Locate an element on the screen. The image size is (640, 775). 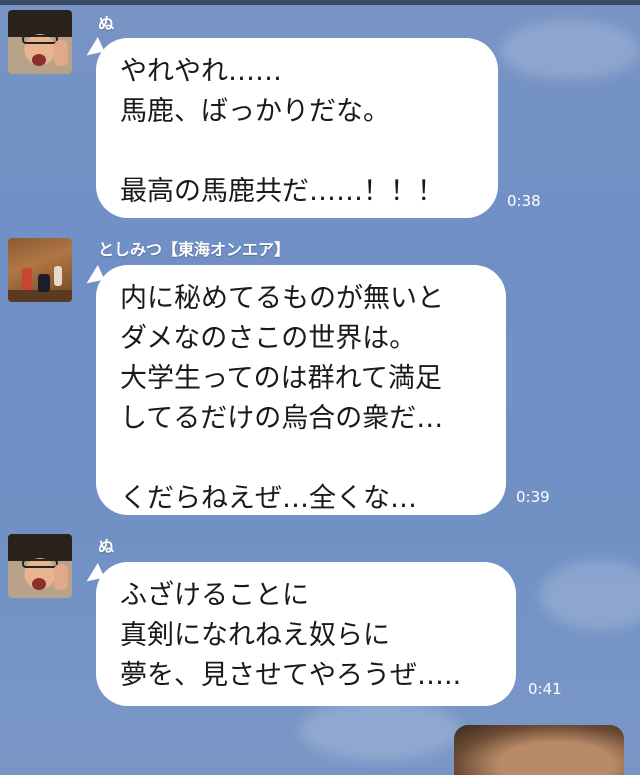
message-line: 夢を、見させてやろうぜ….. is located at coordinates (291, 675).